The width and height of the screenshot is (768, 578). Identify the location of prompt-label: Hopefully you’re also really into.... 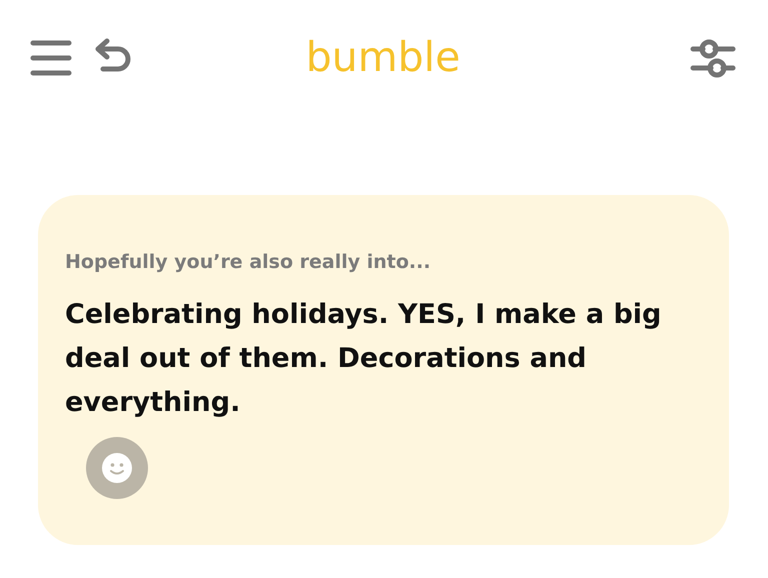
(248, 262).